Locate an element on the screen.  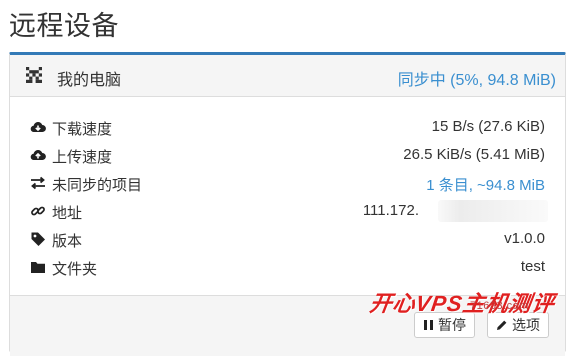
pause-button-label: 暂停 is located at coordinates (452, 325).